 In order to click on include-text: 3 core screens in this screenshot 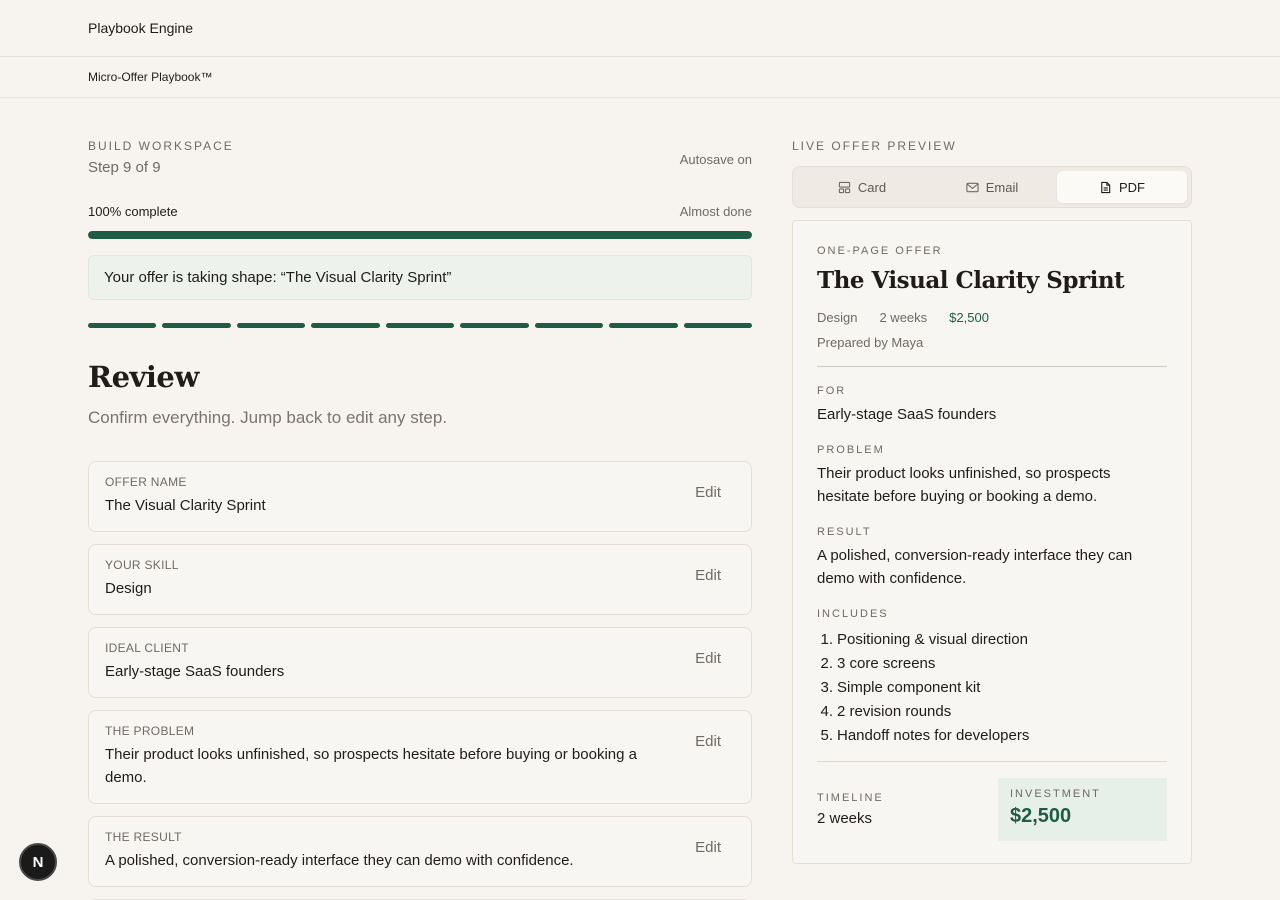, I will do `click(886, 663)`.